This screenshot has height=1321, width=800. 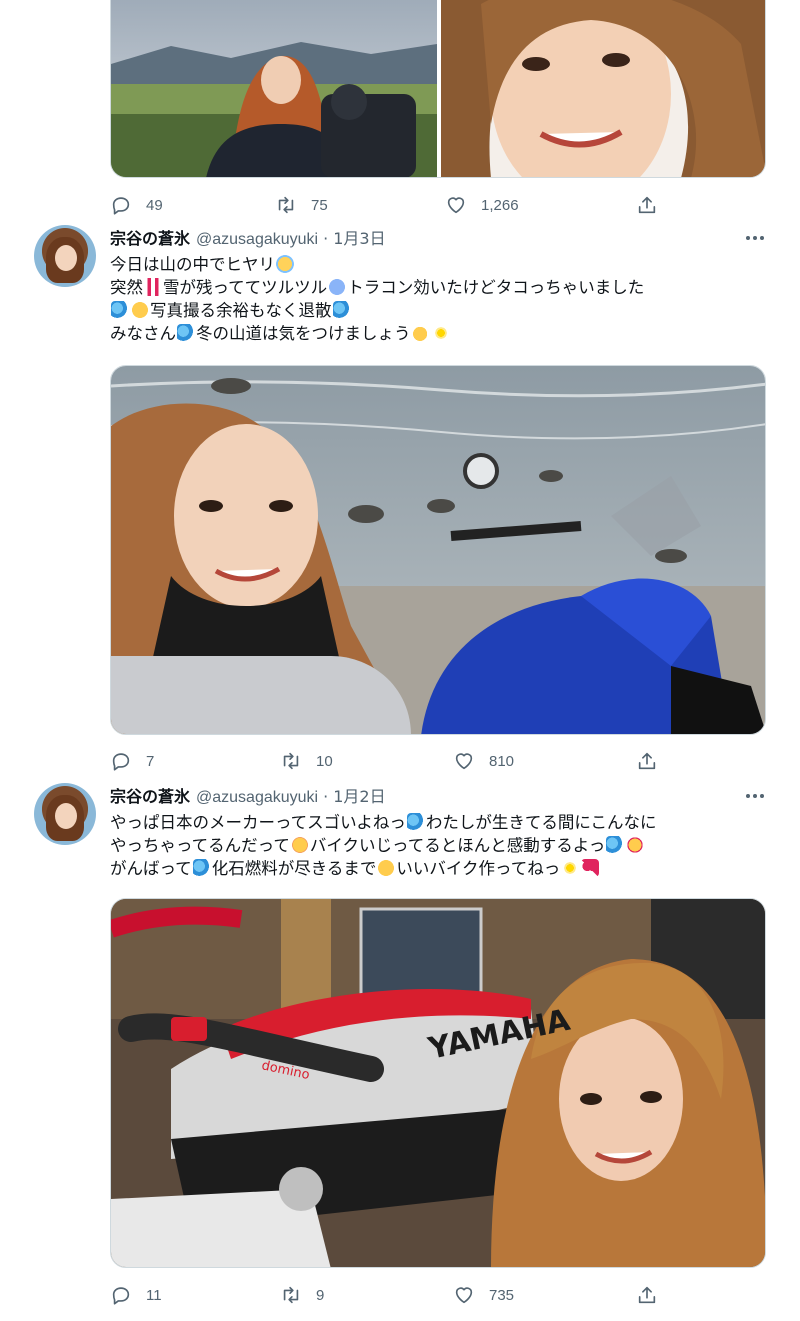 I want to click on tweet-text-line: 今日は山の中でヒヤリ, so click(x=440, y=264).